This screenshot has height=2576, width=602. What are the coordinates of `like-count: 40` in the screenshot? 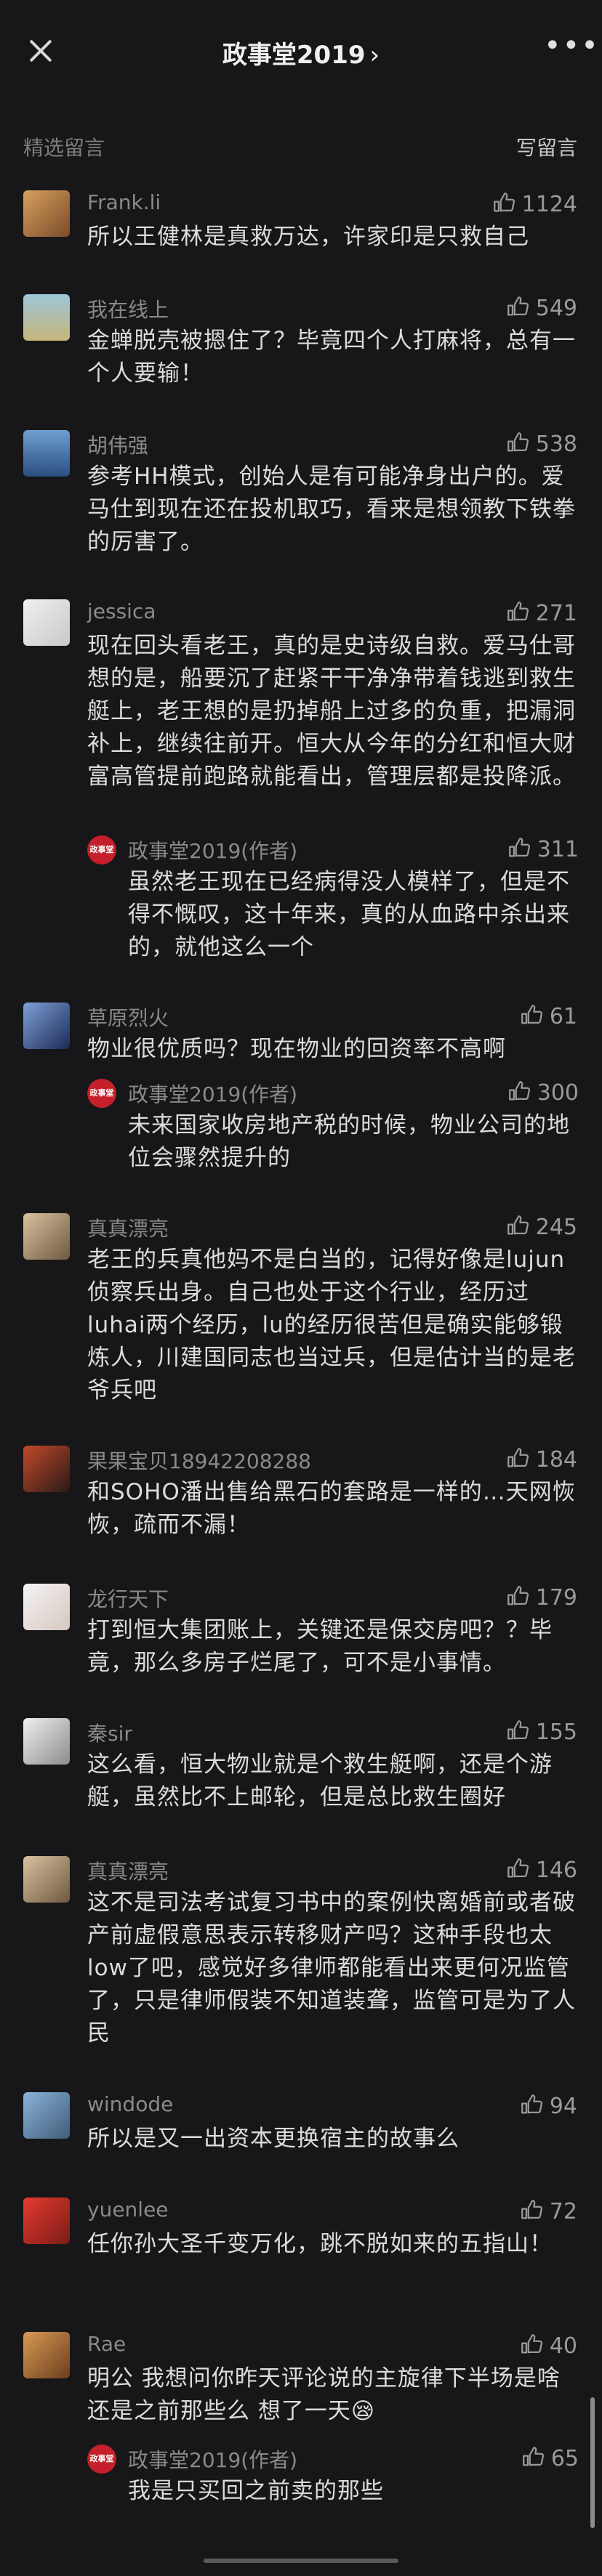 It's located at (563, 2346).